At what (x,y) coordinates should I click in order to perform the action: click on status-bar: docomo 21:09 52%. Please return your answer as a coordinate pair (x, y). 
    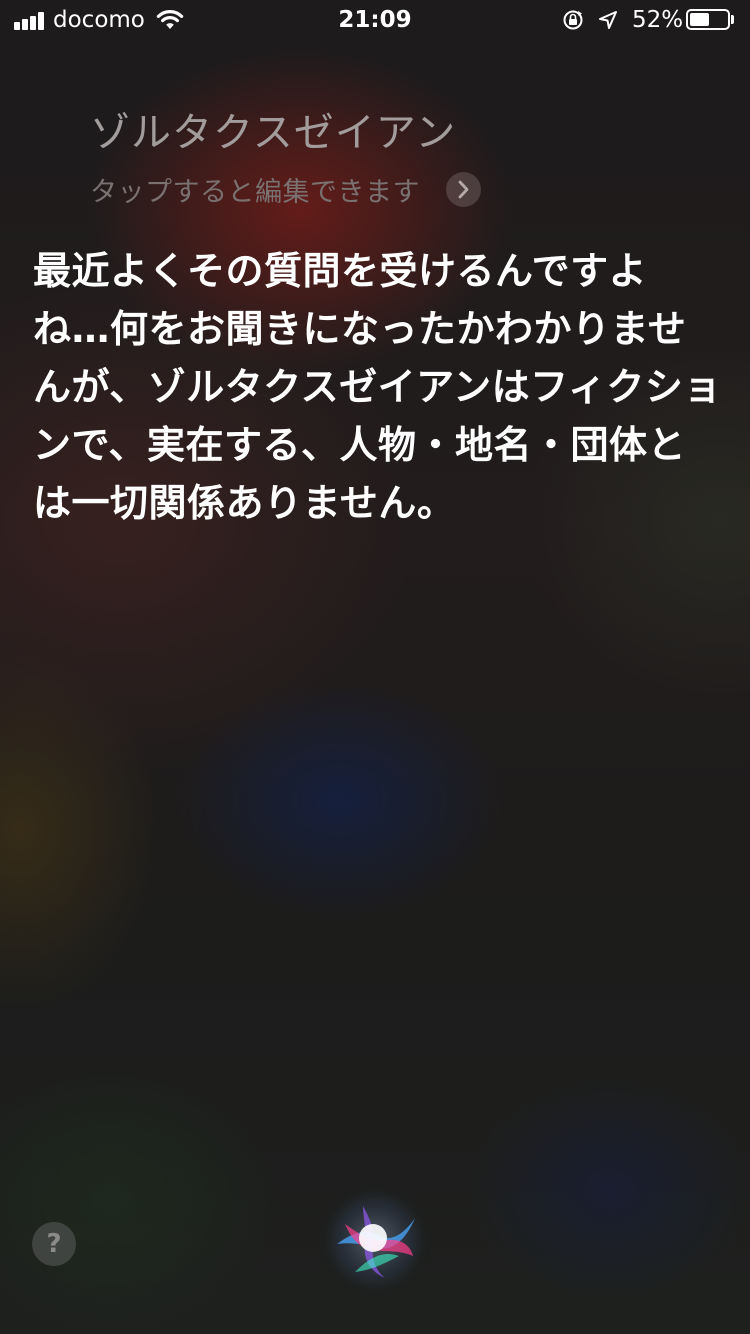
    Looking at the image, I should click on (375, 20).